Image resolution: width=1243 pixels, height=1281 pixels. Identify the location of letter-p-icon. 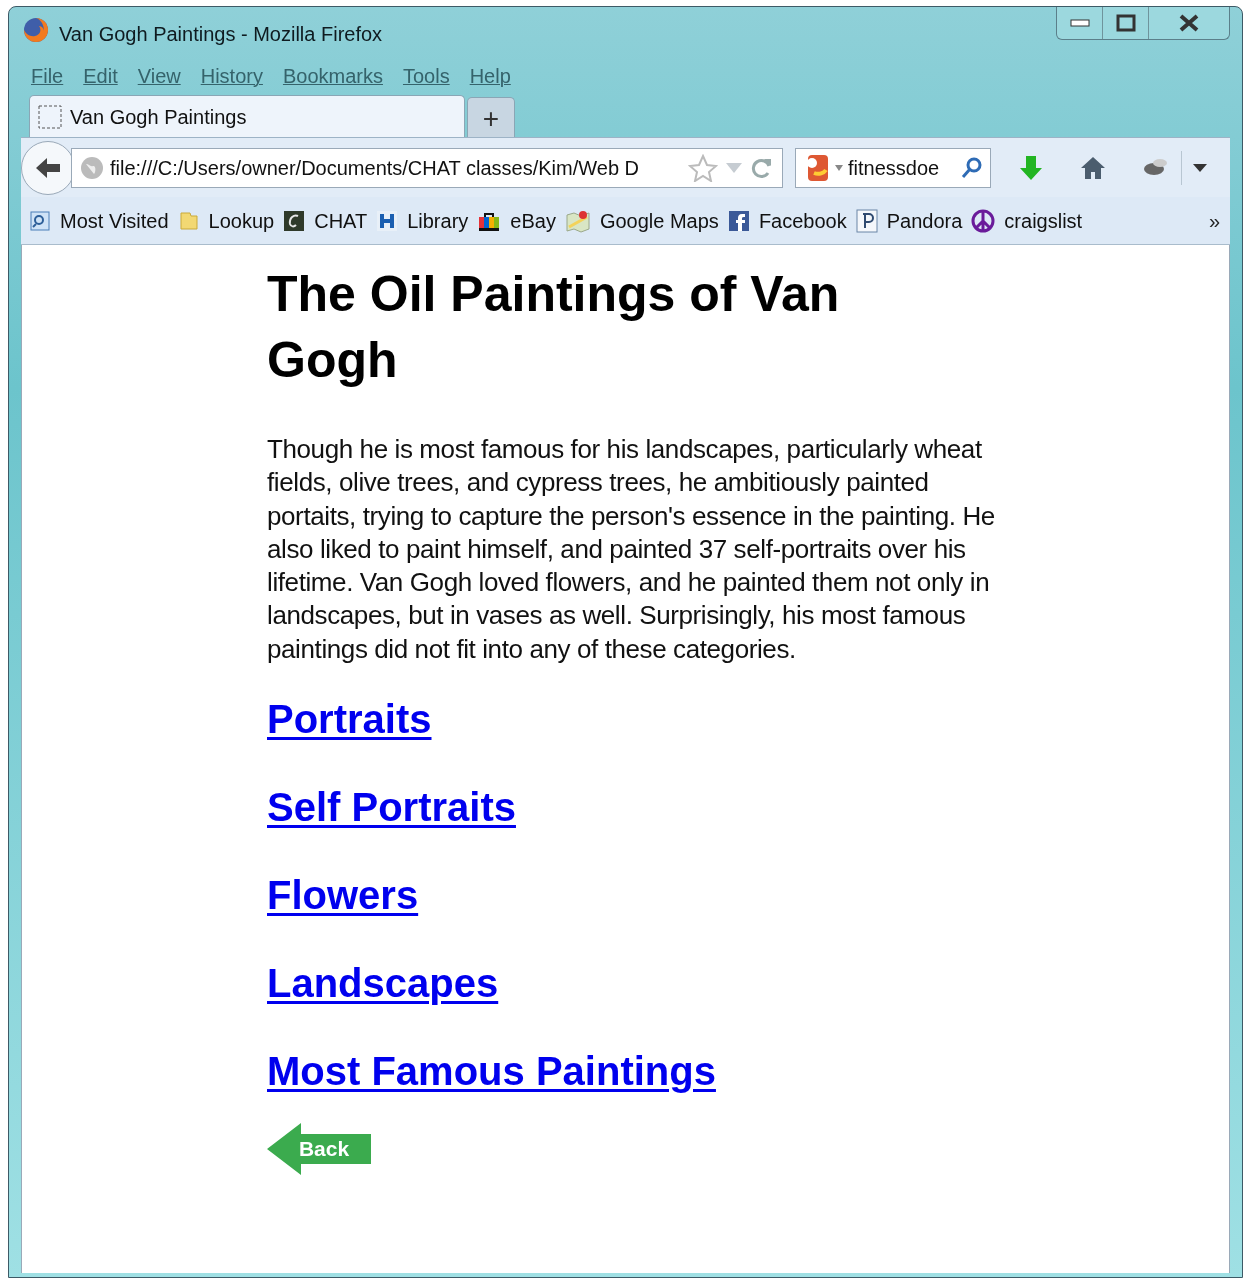
(866, 220).